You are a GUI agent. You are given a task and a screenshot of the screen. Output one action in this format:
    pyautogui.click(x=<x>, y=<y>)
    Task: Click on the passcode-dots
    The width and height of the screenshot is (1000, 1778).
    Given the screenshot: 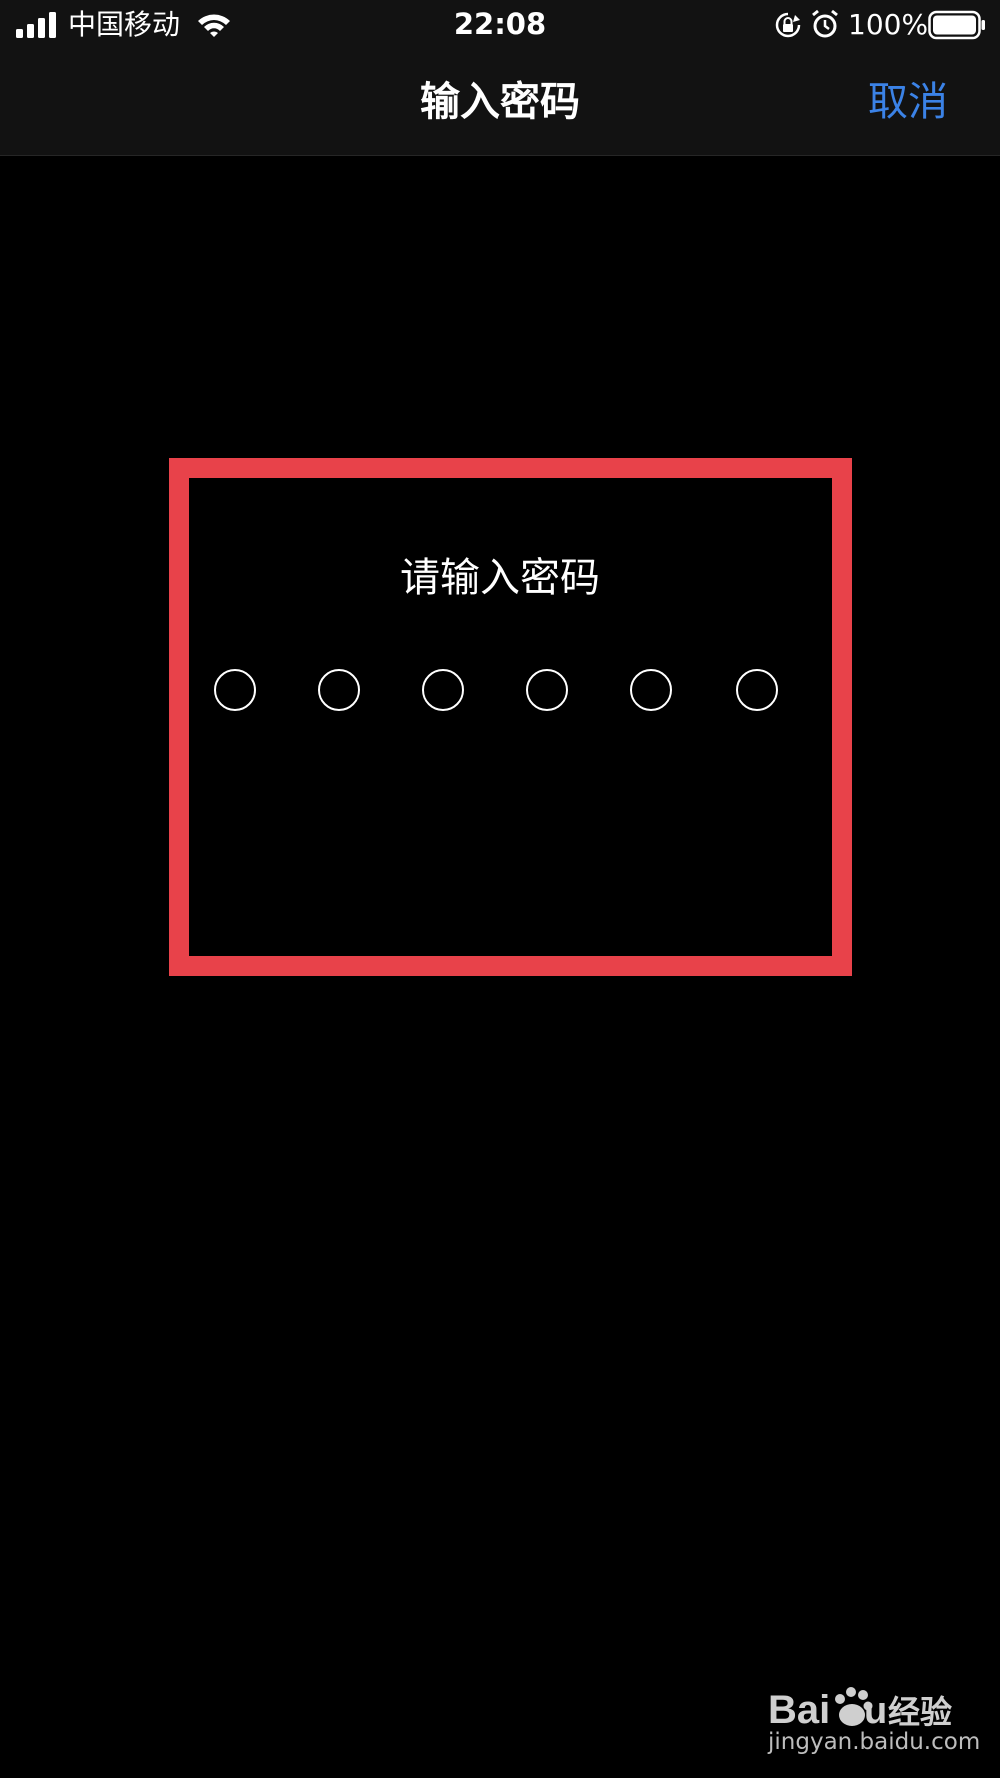 What is the action you would take?
    pyautogui.click(x=499, y=692)
    